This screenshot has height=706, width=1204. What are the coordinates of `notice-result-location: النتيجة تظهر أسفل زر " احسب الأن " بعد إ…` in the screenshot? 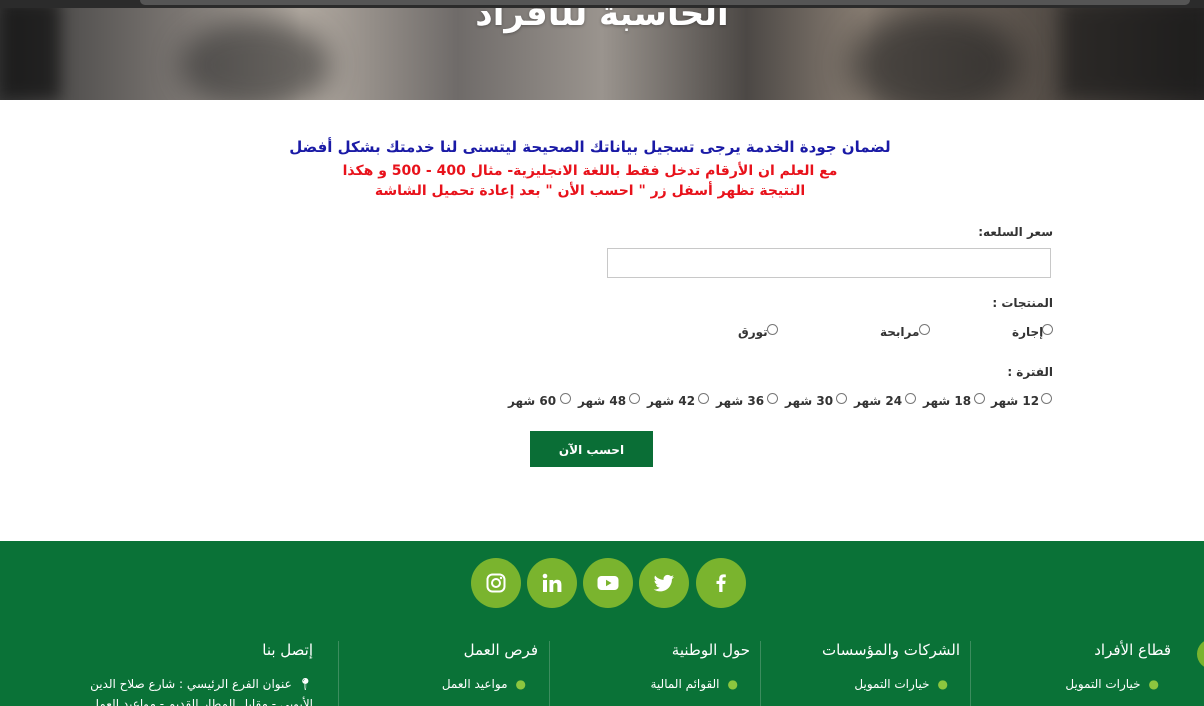 It's located at (590, 191).